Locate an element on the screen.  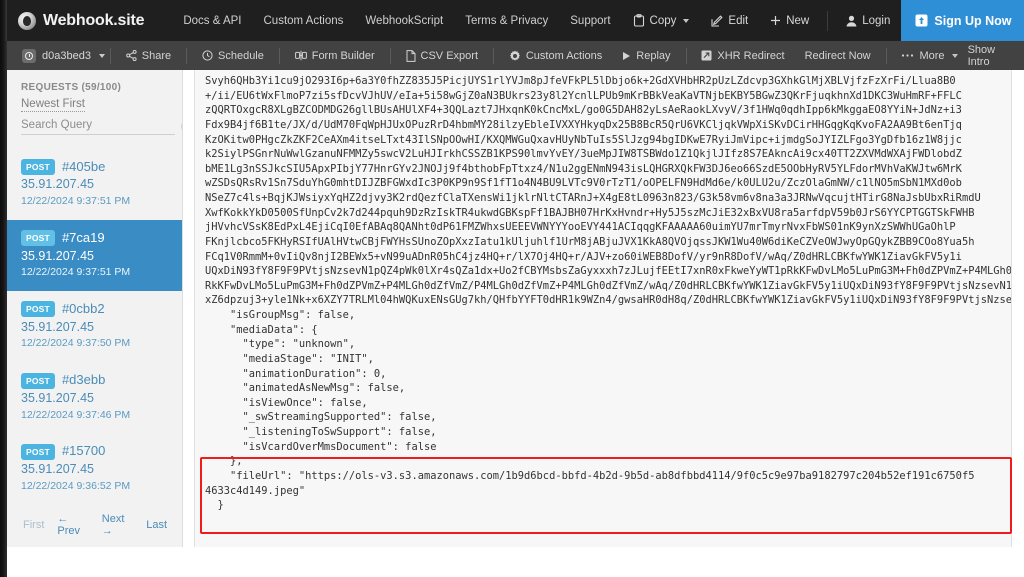
file-icon is located at coordinates (411, 55).